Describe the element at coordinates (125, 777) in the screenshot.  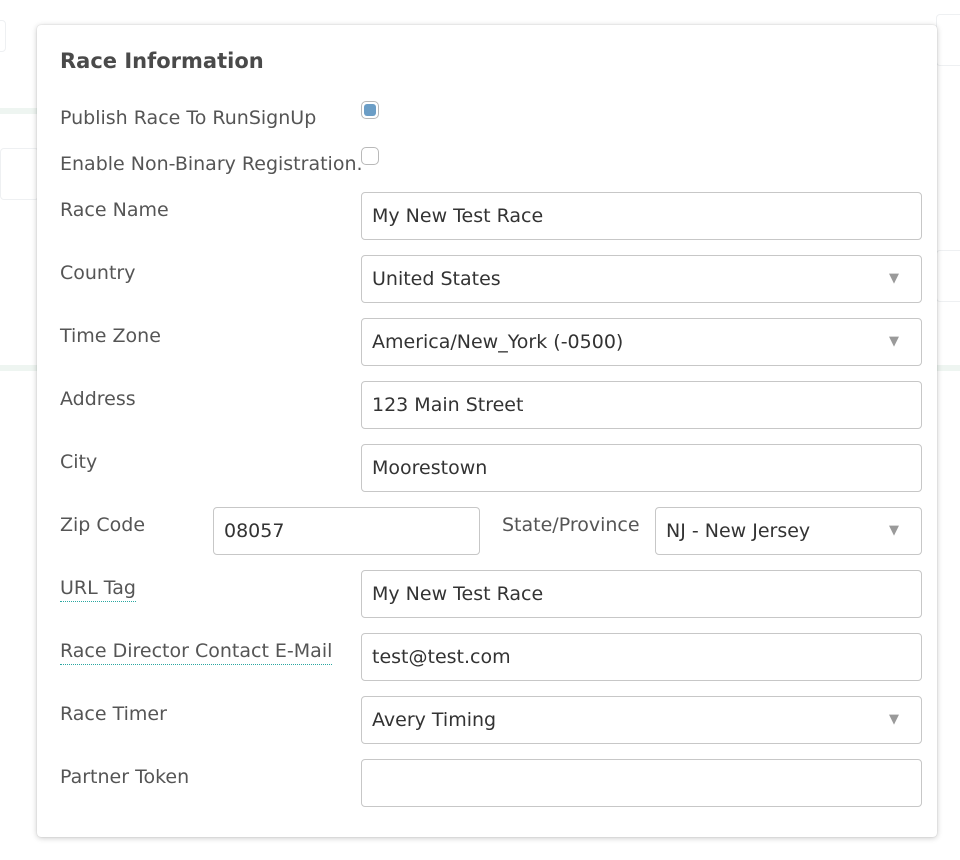
I see `partner-token-label: Partner Token` at that location.